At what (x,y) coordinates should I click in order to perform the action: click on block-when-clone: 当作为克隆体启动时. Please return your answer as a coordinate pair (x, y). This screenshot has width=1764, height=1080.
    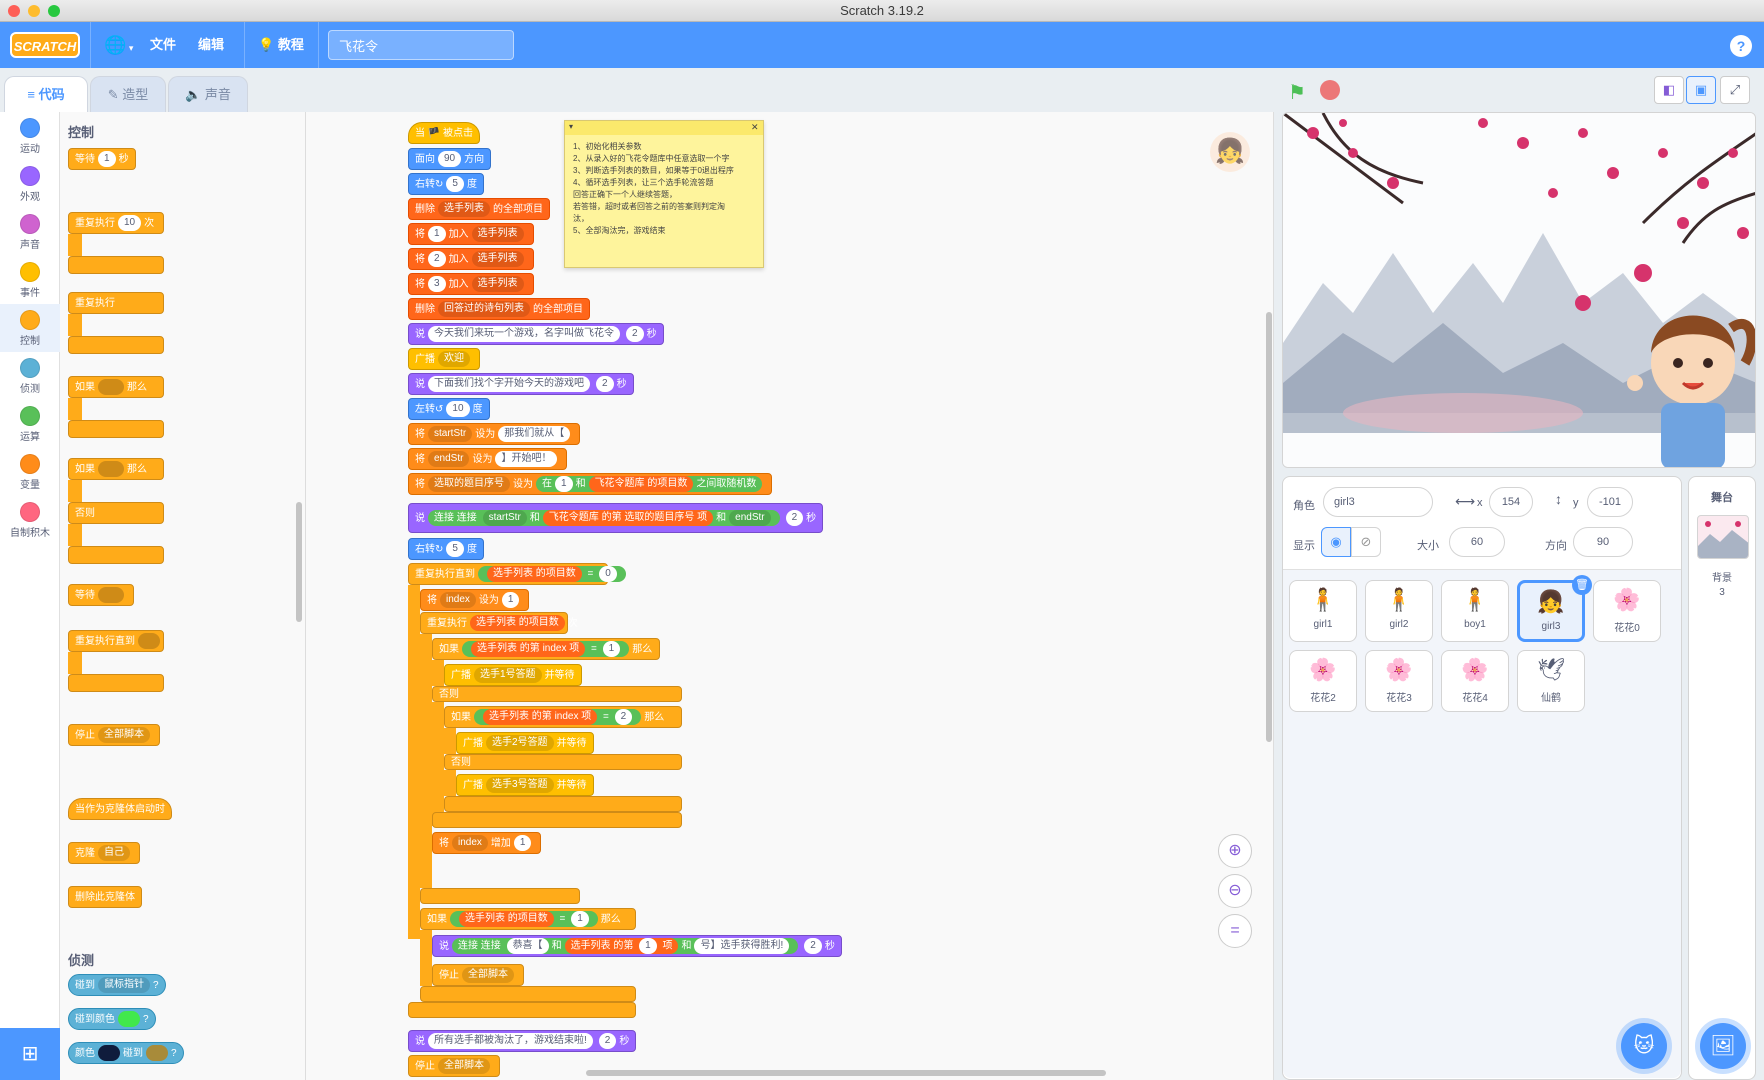
    Looking at the image, I should click on (120, 809).